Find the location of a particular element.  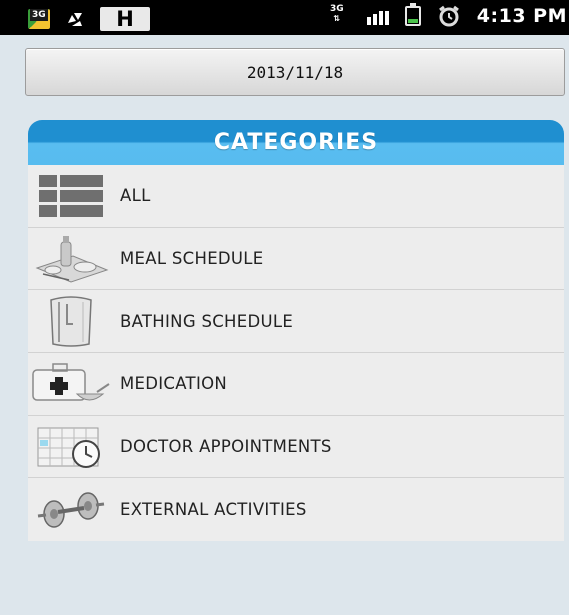

battery-icon is located at coordinates (412, 14).